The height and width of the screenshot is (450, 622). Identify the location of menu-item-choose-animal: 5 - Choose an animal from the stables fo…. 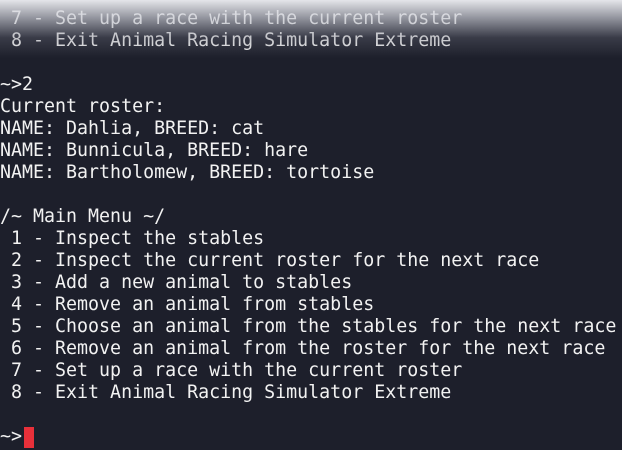
(308, 326).